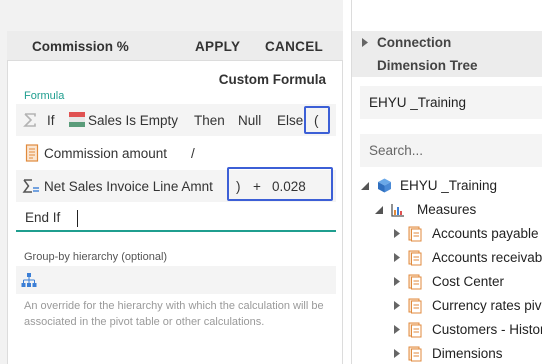  I want to click on tree-item: Currency rates pivot, so click(447, 306).